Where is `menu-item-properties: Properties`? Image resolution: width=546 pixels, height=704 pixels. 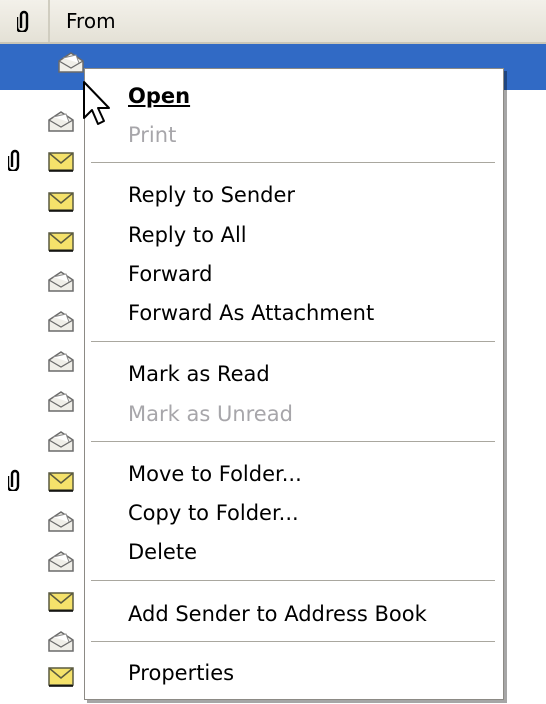
menu-item-properties: Properties is located at coordinates (294, 673).